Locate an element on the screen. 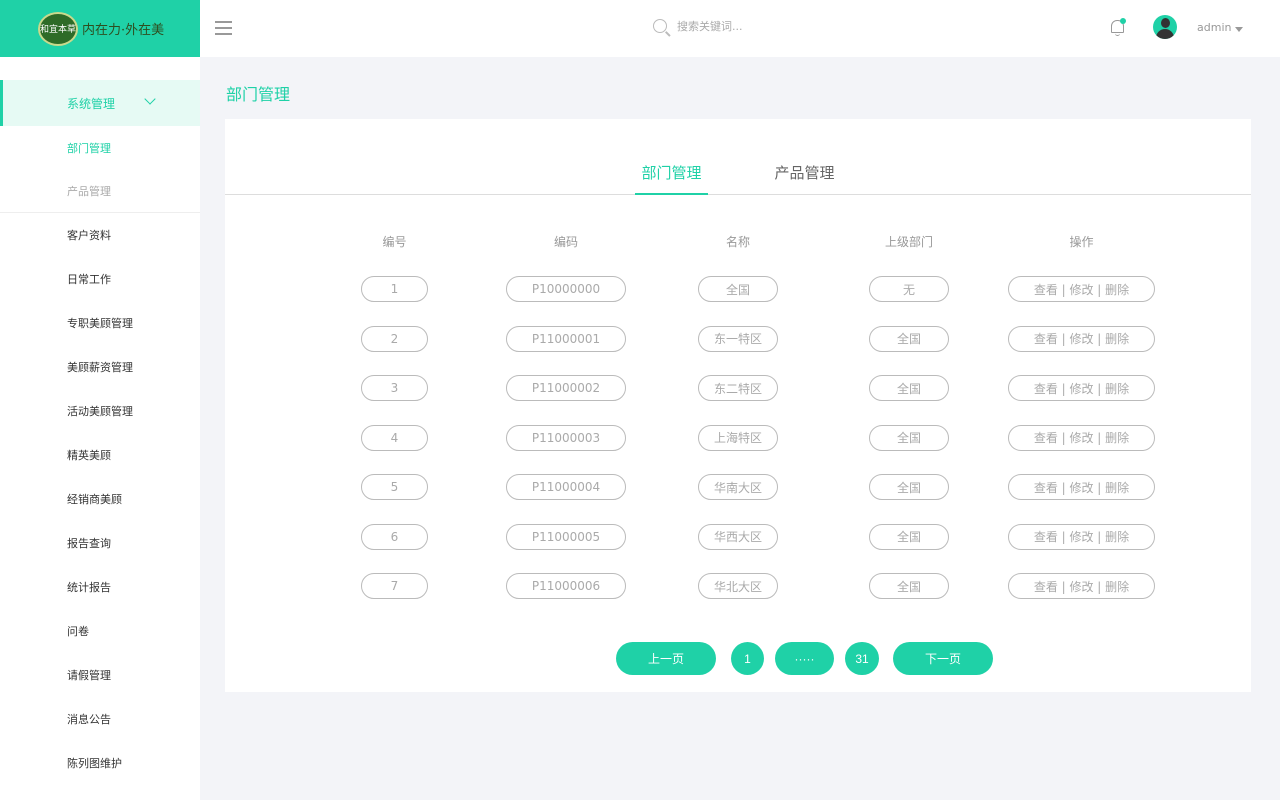  sidebar-item: 请假管理 is located at coordinates (100, 675).